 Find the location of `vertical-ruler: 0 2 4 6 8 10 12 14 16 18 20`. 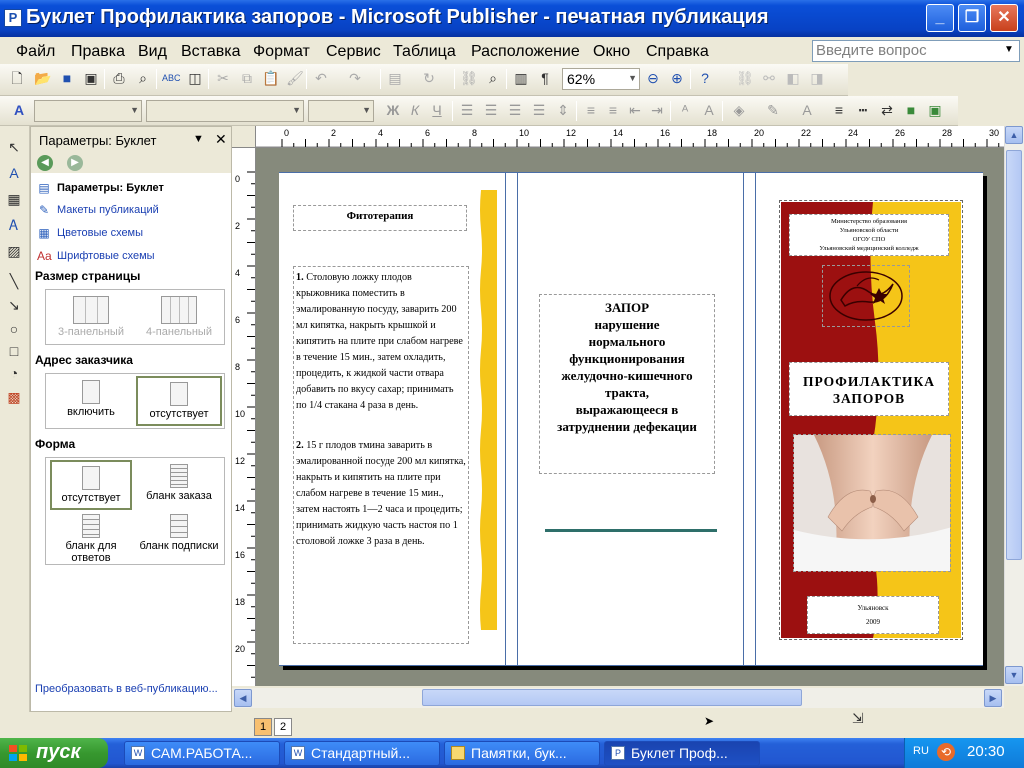

vertical-ruler: 0 2 4 6 8 10 12 14 16 18 20 is located at coordinates (244, 417).